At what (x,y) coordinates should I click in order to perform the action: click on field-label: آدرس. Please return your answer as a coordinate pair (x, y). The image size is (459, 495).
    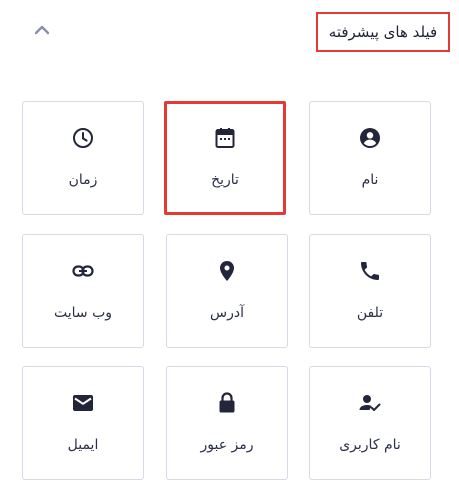
    Looking at the image, I should click on (227, 313).